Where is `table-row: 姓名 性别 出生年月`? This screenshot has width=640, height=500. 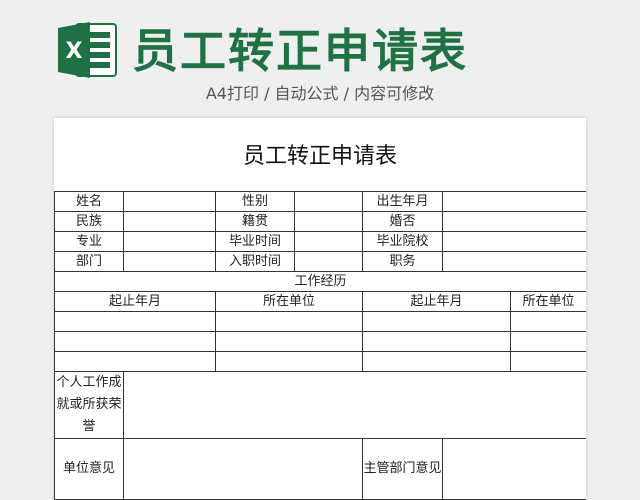
table-row: 姓名 性别 出生年月 is located at coordinates (320, 201).